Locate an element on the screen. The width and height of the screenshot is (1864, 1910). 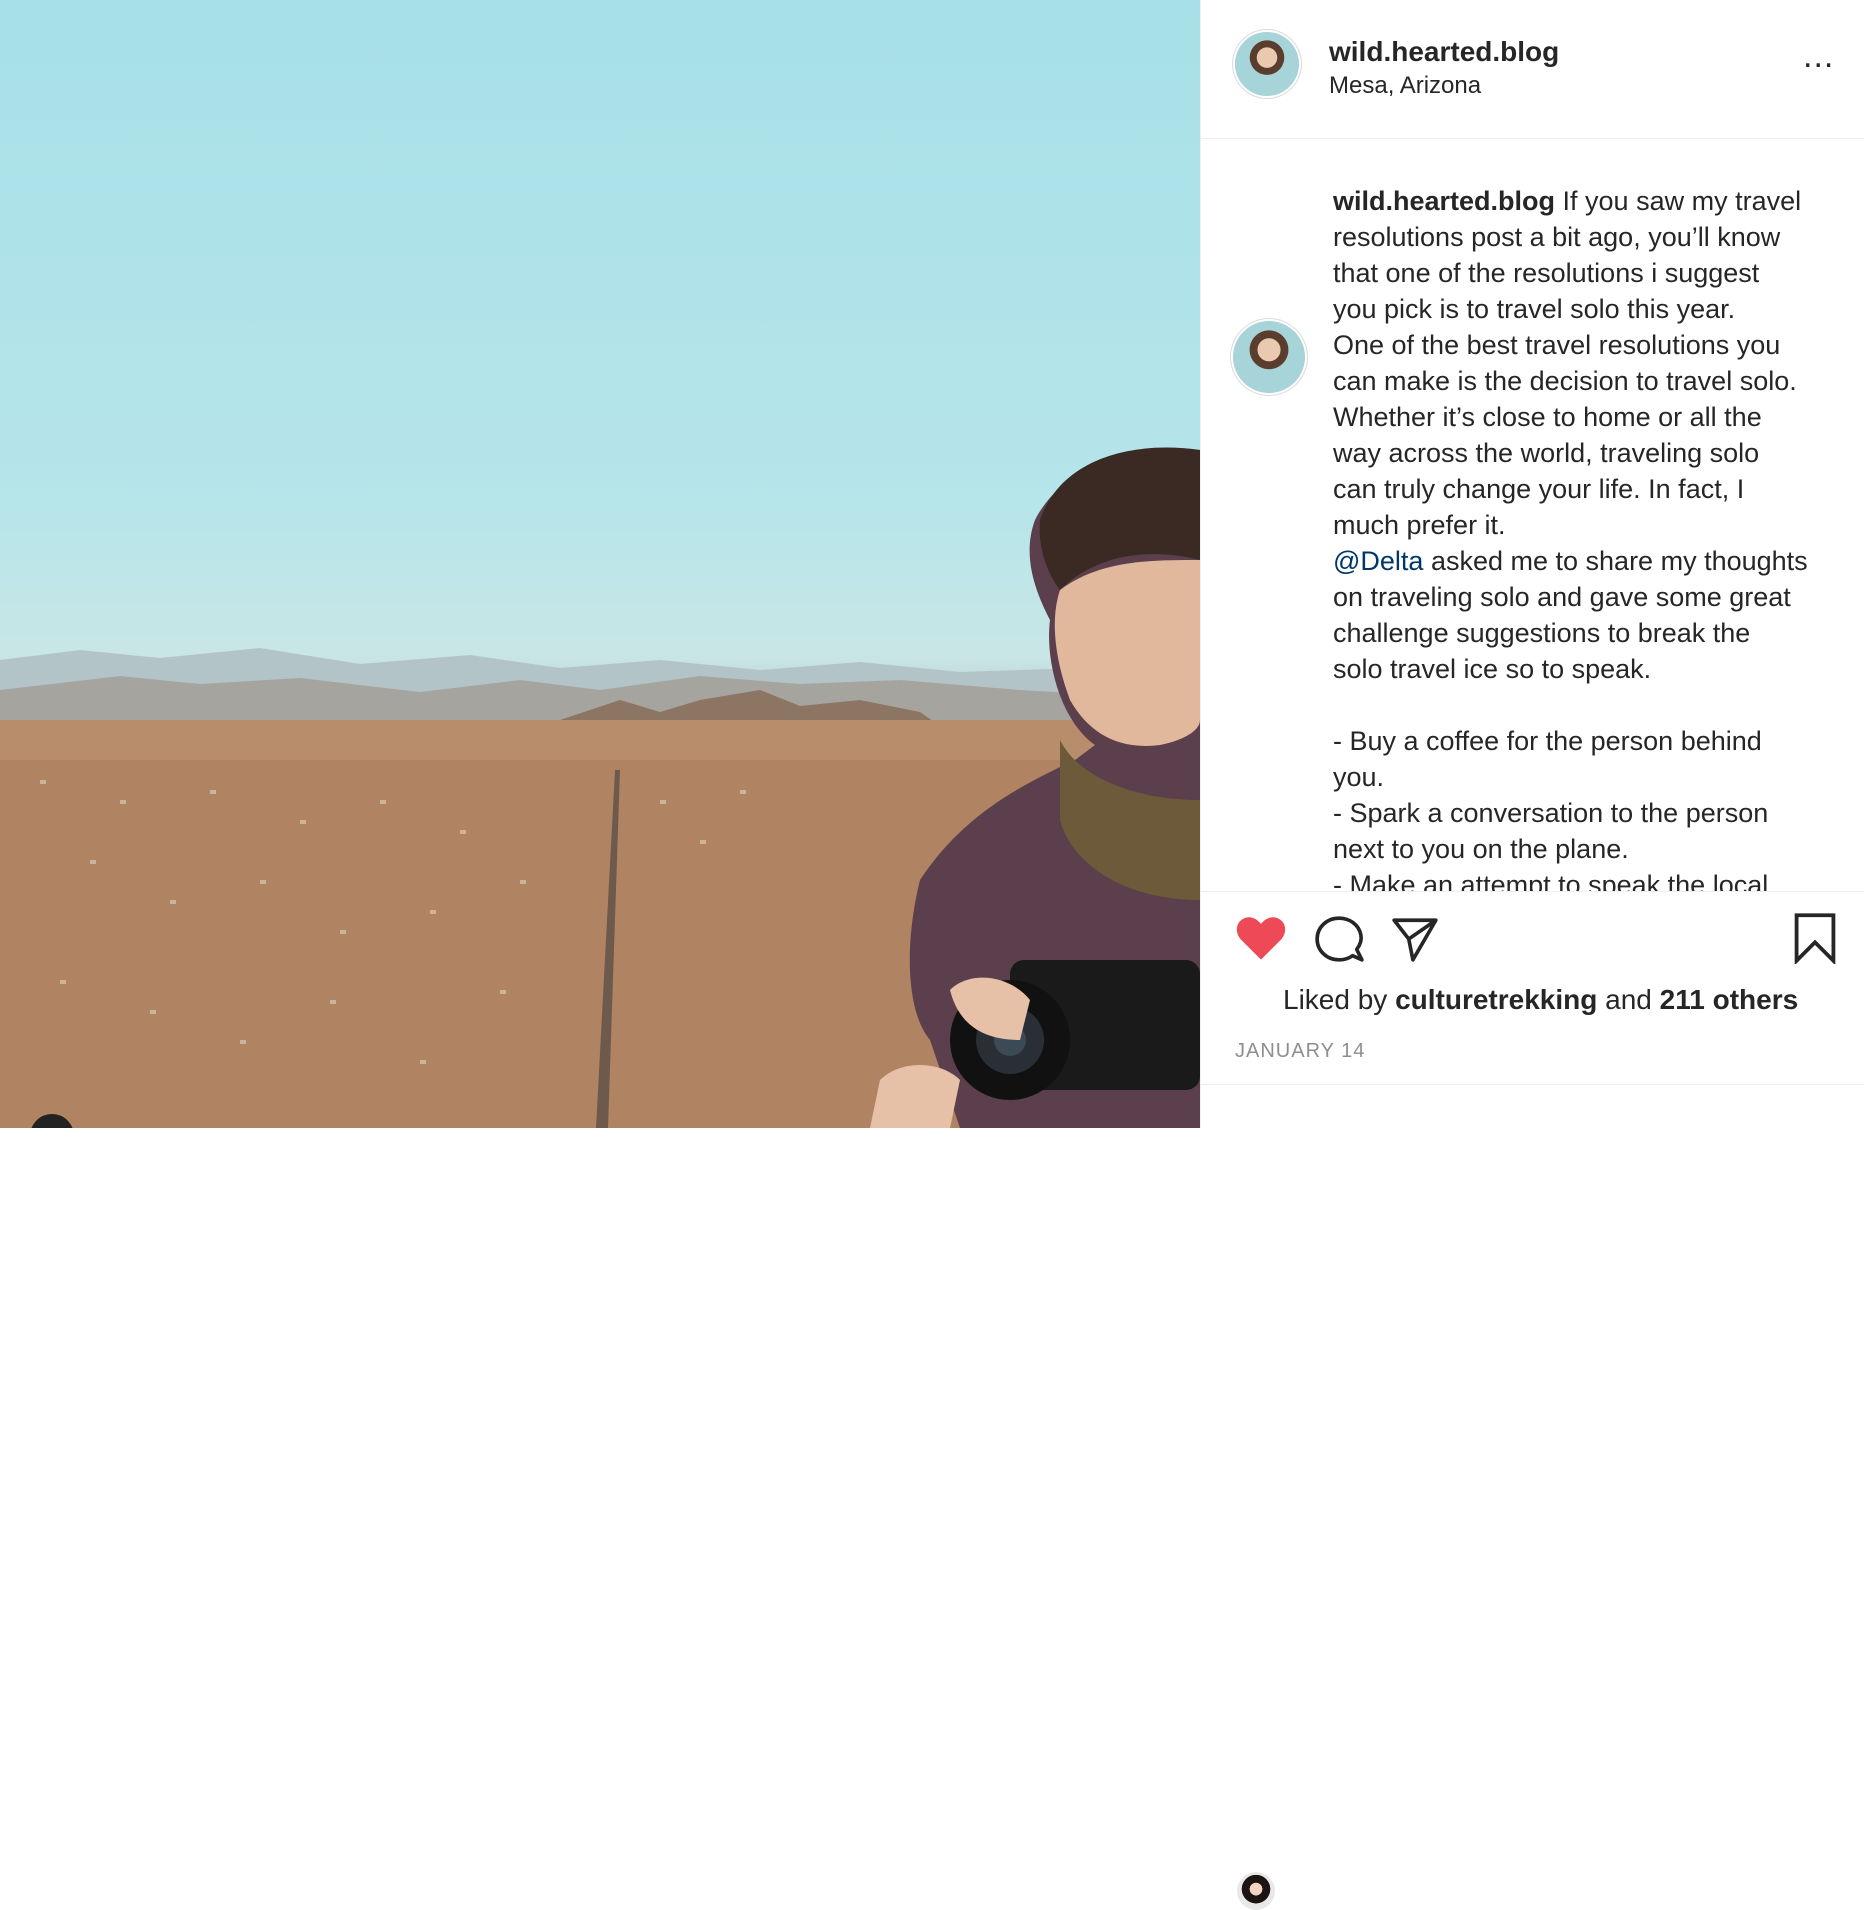
caption-username: wild.hearted.blog is located at coordinates (1444, 201).